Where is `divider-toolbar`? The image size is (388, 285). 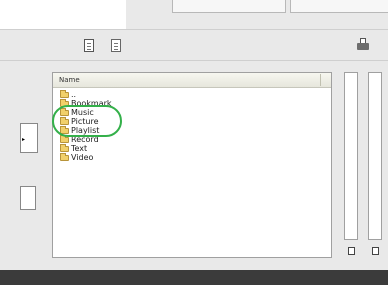 divider-toolbar is located at coordinates (194, 60).